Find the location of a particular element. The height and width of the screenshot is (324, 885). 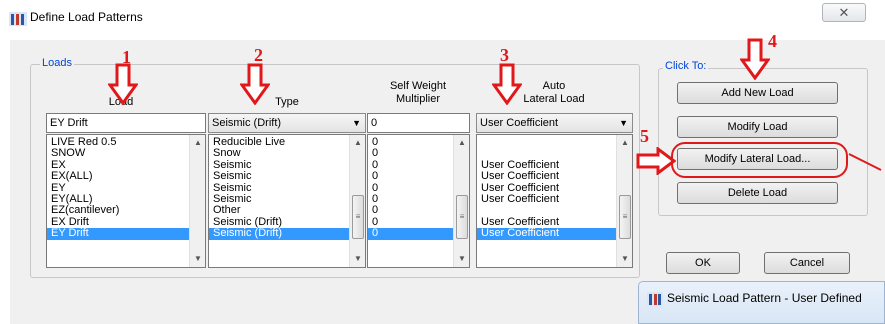

delete-load-button: Delete Load is located at coordinates (757, 193).